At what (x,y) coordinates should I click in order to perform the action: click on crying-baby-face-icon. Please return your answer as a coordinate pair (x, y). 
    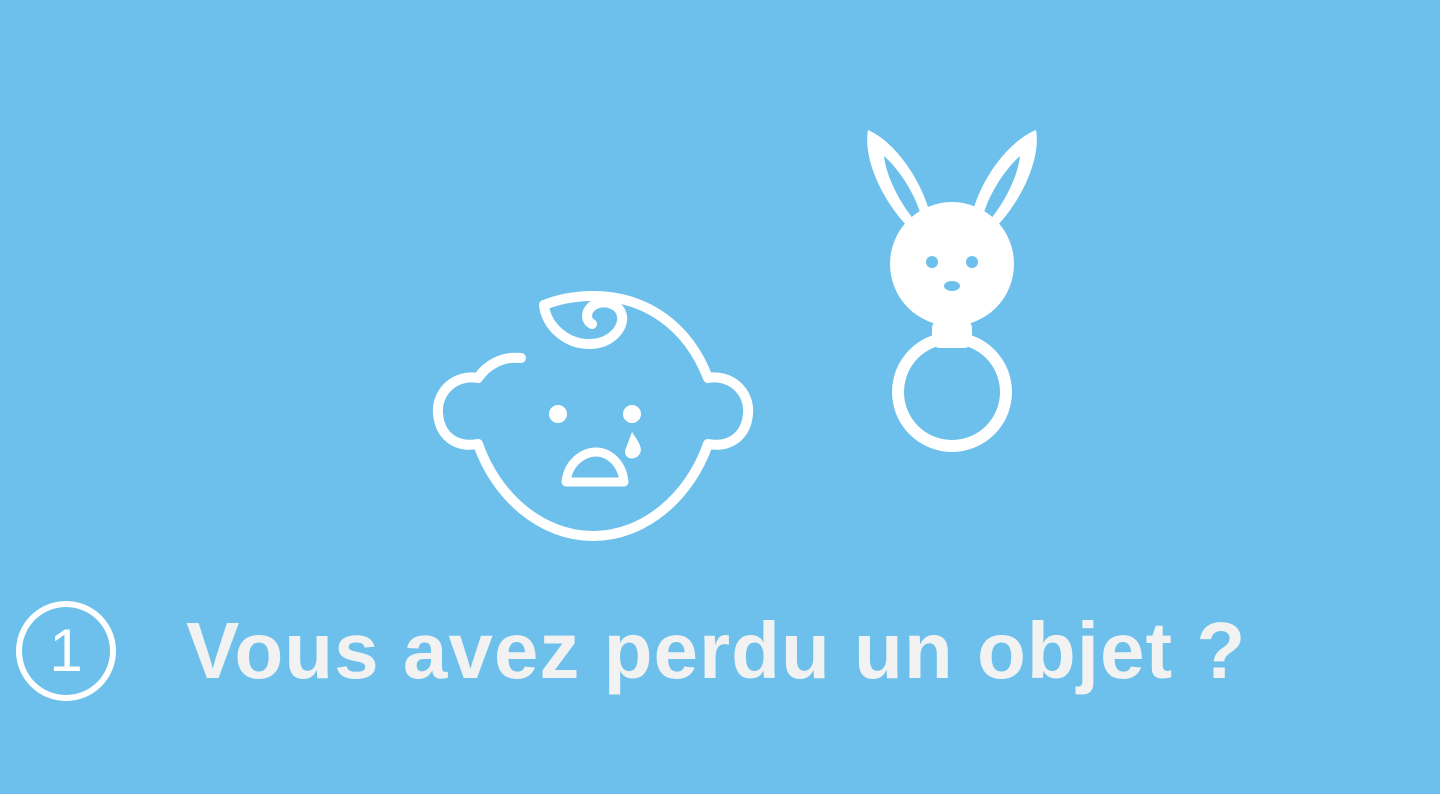
    Looking at the image, I should click on (593, 416).